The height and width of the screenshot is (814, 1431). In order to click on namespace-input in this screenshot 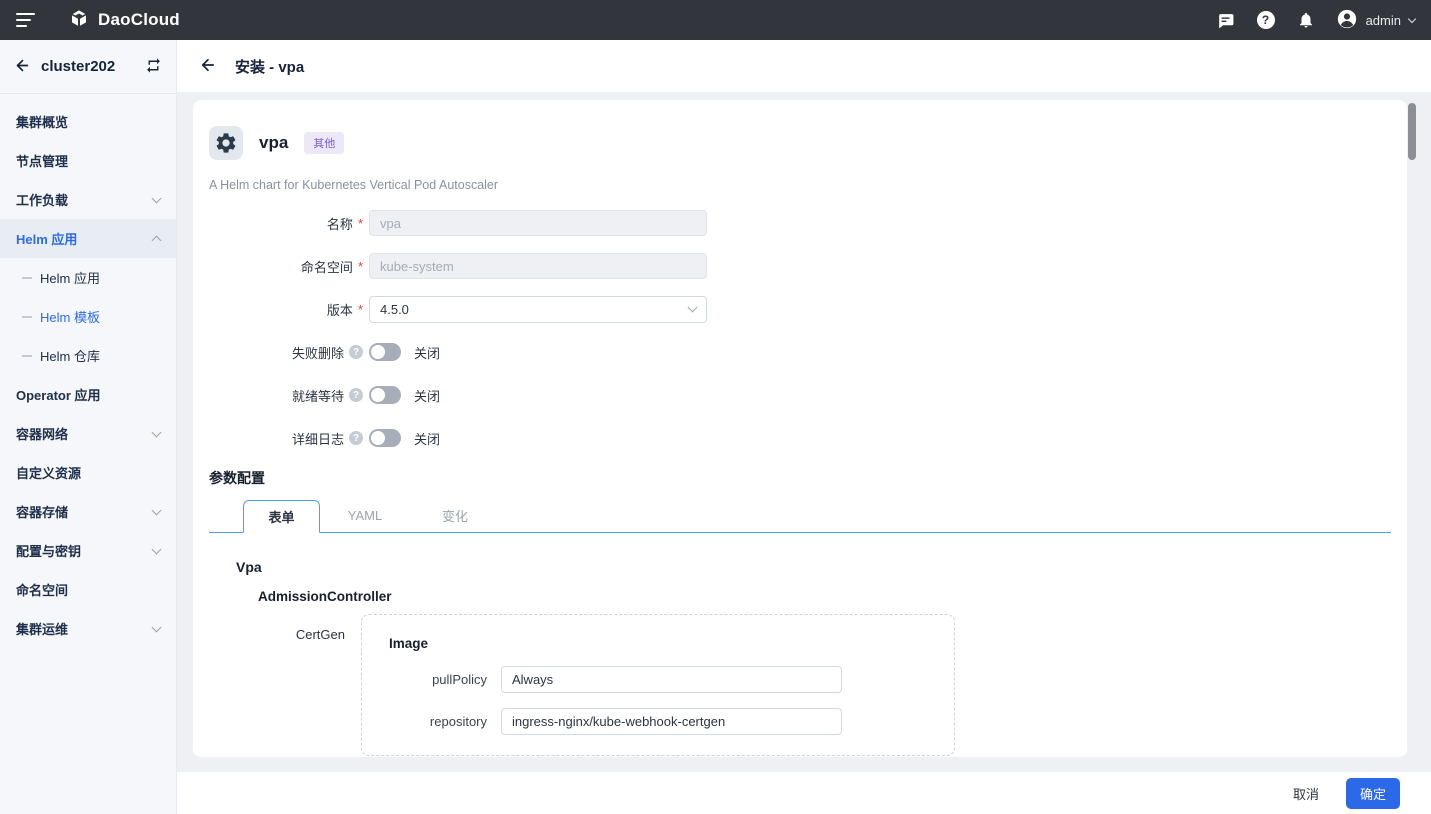, I will do `click(538, 266)`.